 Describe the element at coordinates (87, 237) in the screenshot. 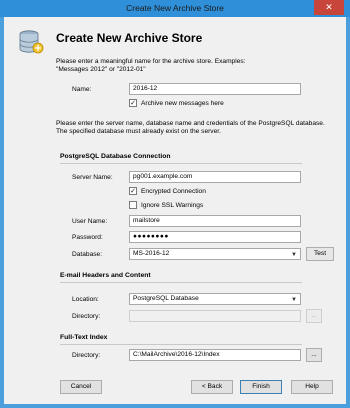

I see `password-label: Password:` at that location.